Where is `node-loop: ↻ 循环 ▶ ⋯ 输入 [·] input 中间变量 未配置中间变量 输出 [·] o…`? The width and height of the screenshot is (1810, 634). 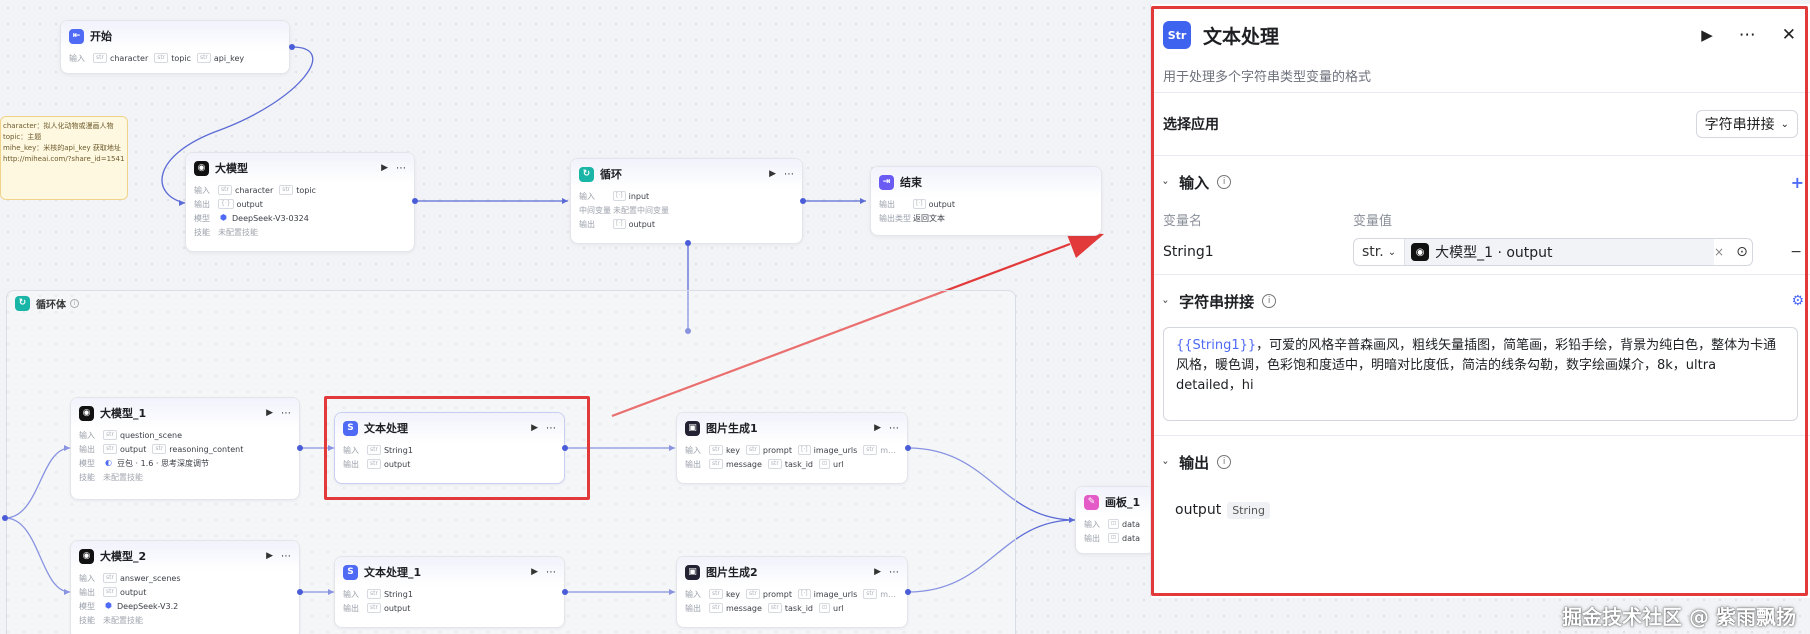
node-loop: ↻ 循环 ▶ ⋯ 输入 [·] input 中间变量 未配置中间变量 输出 [·] o… is located at coordinates (686, 201).